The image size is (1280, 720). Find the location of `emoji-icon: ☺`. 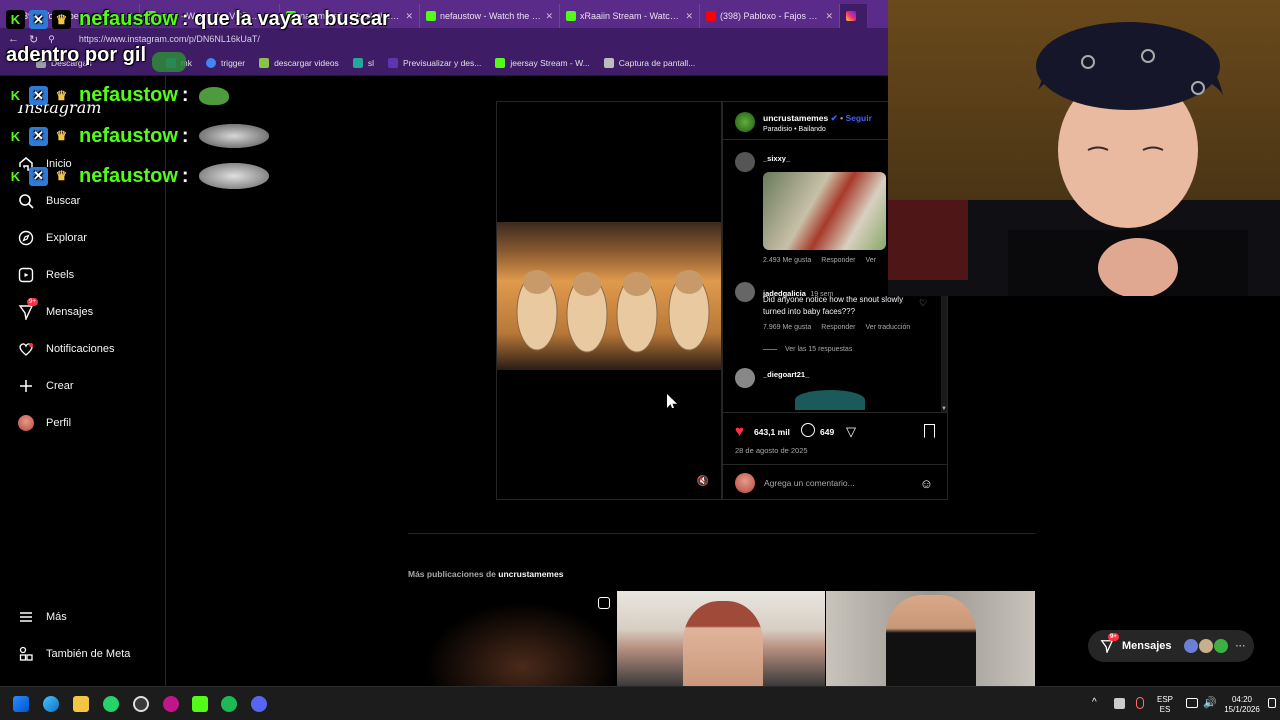

emoji-icon: ☺ is located at coordinates (926, 483).